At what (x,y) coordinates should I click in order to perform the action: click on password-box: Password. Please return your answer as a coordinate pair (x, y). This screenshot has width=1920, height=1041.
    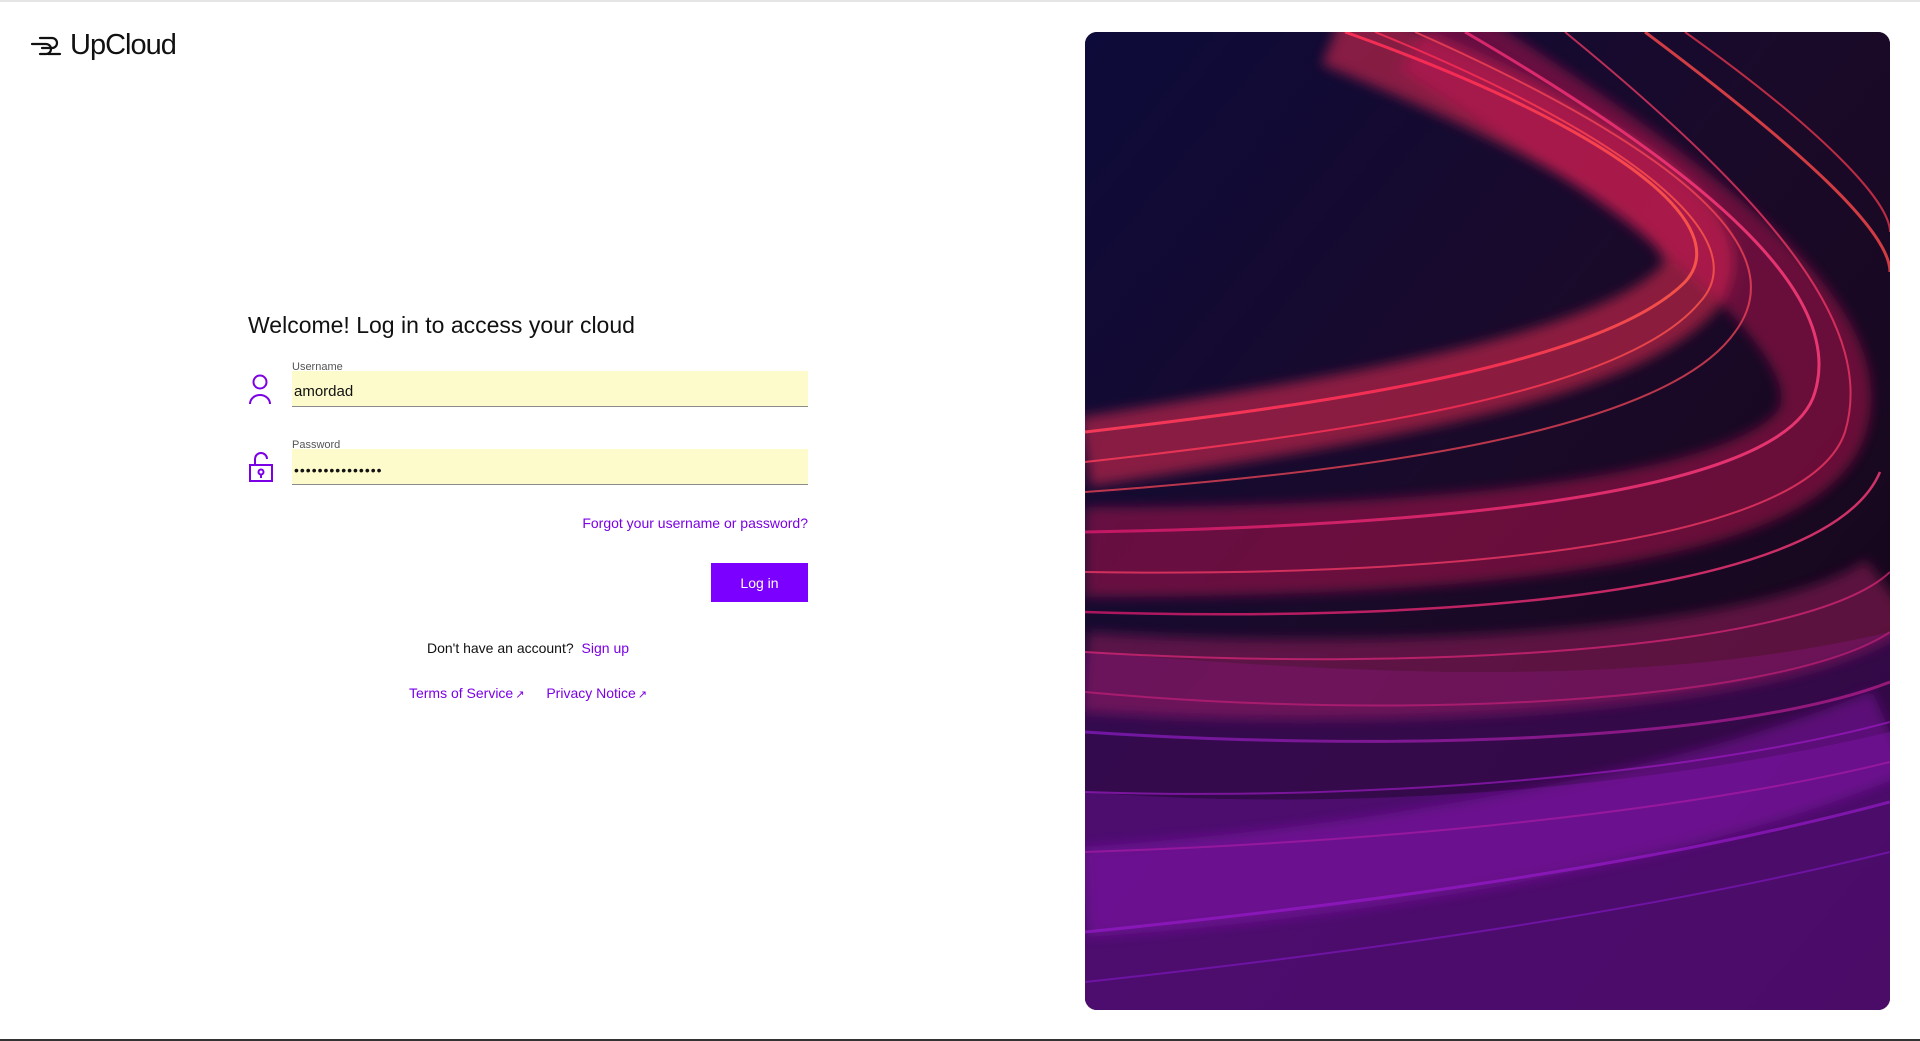
    Looking at the image, I should click on (550, 462).